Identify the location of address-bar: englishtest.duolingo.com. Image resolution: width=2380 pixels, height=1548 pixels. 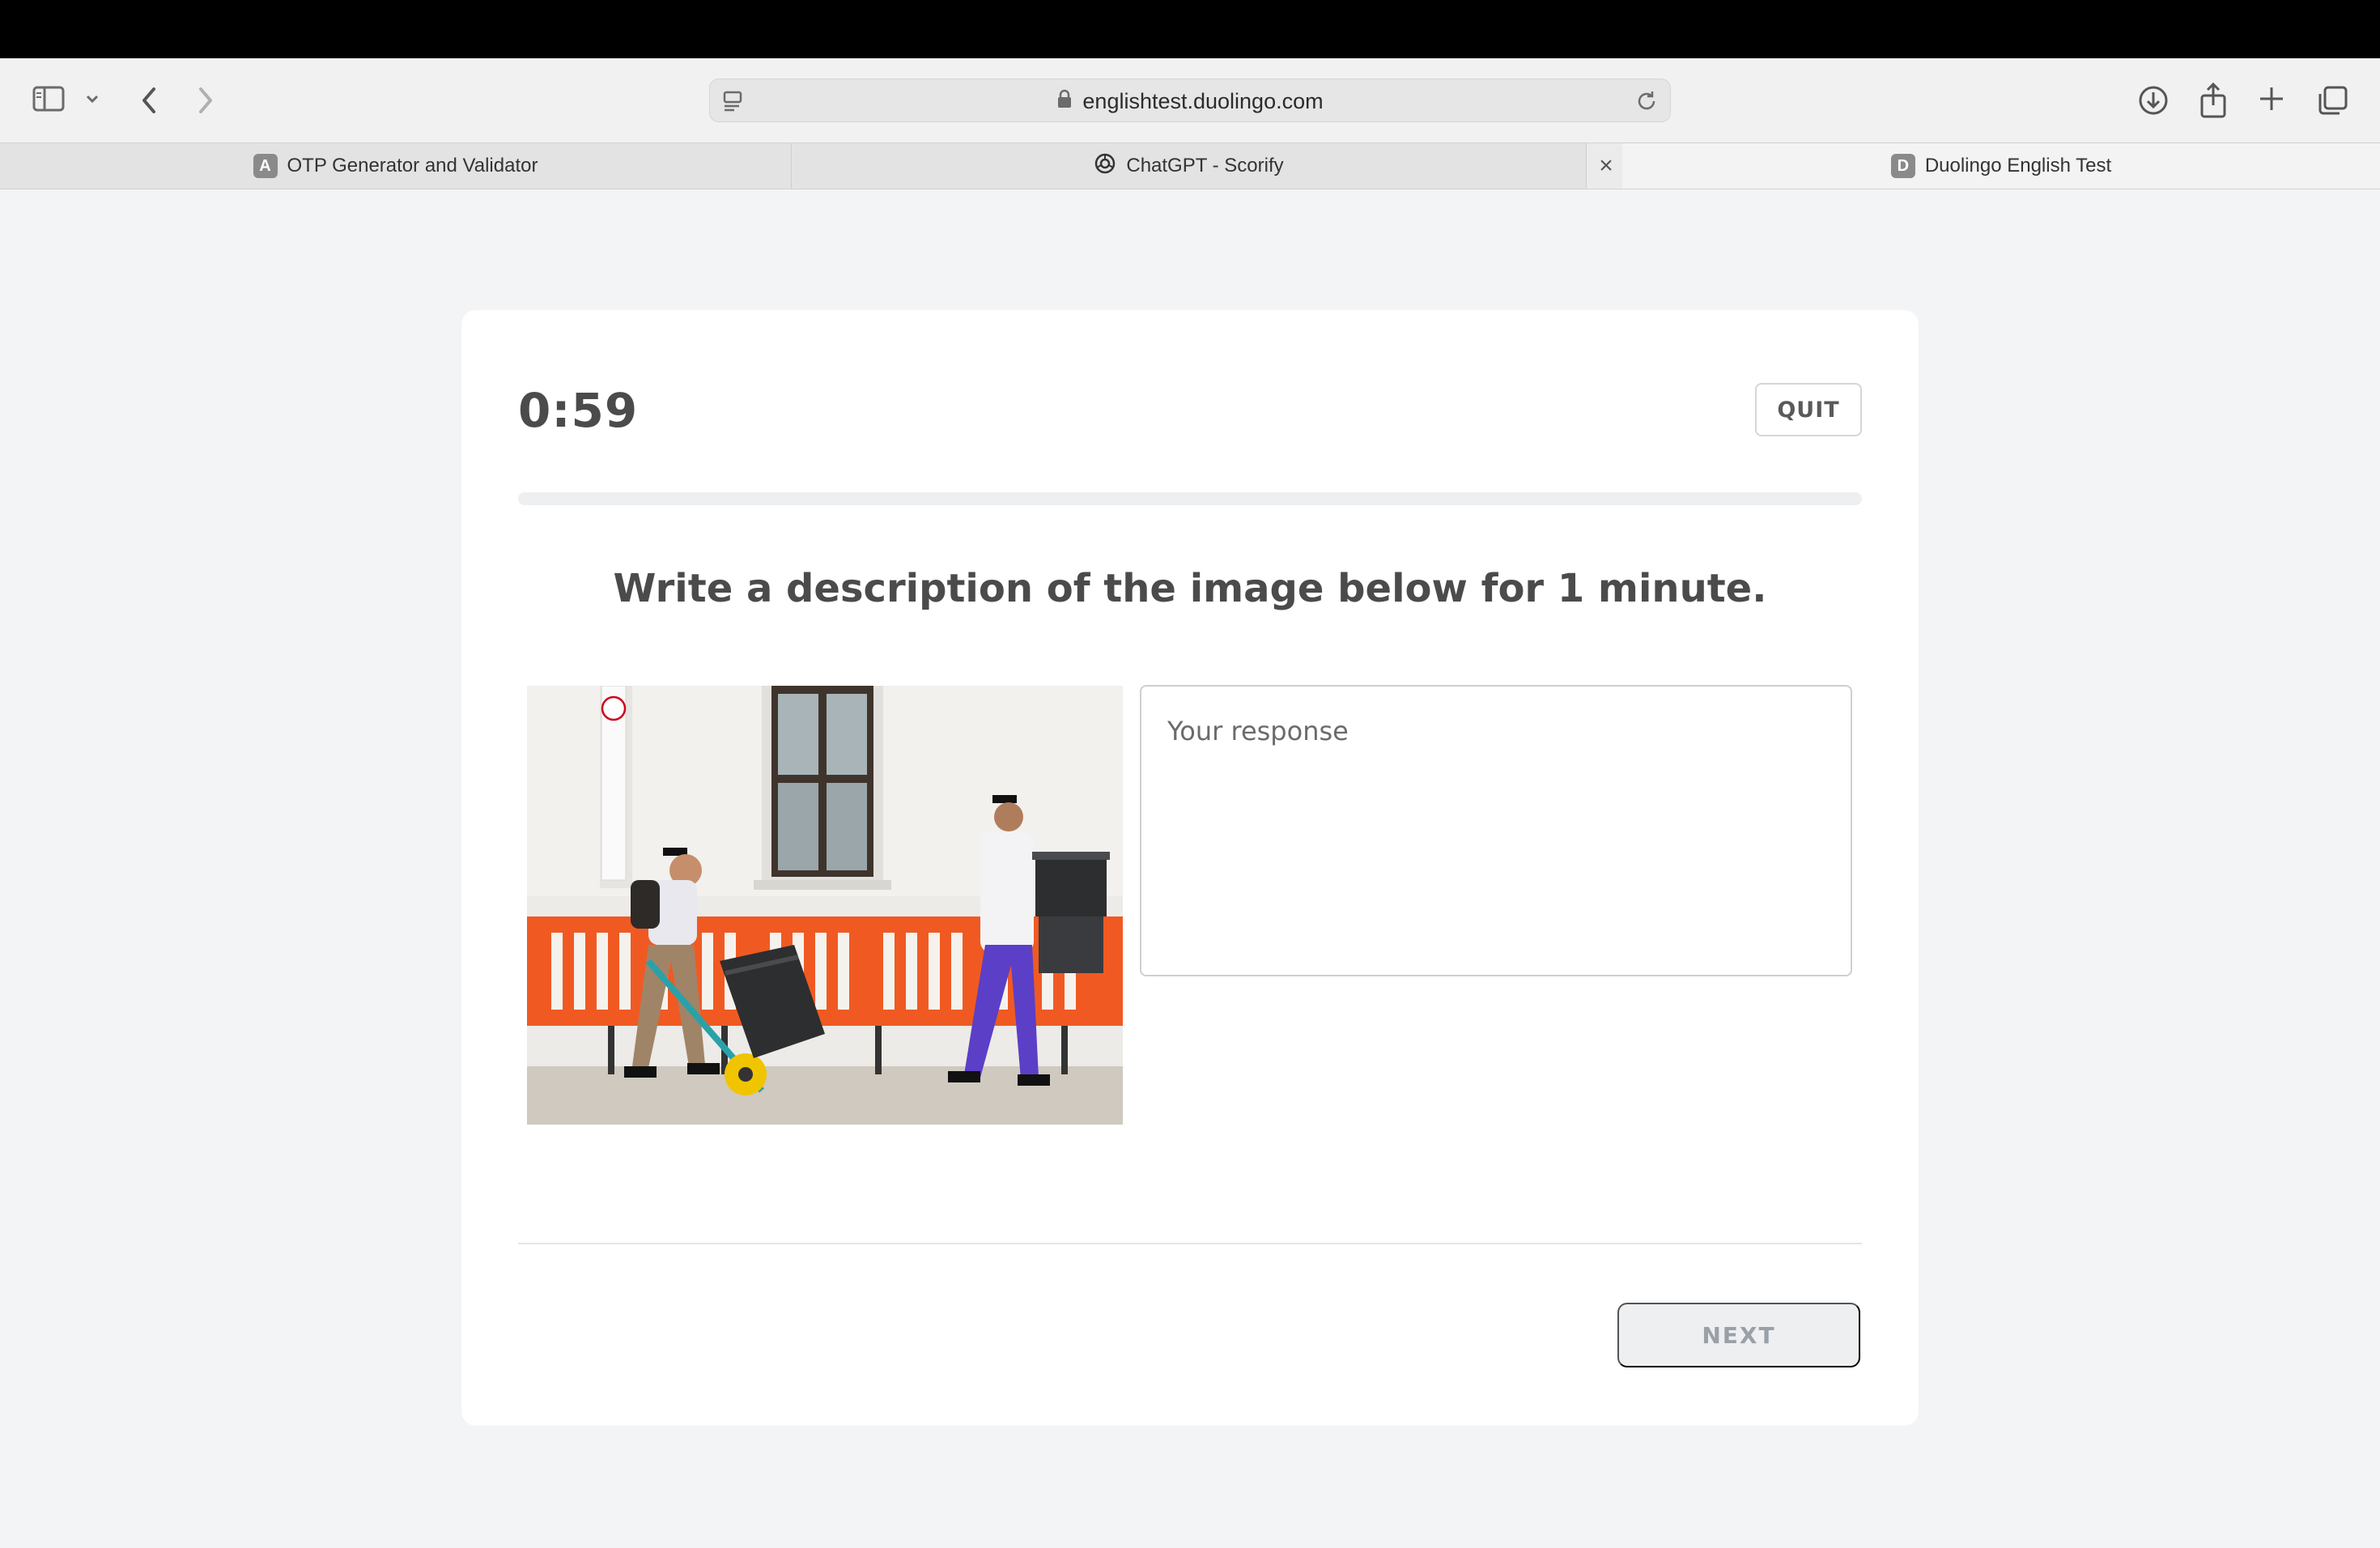
(1190, 100).